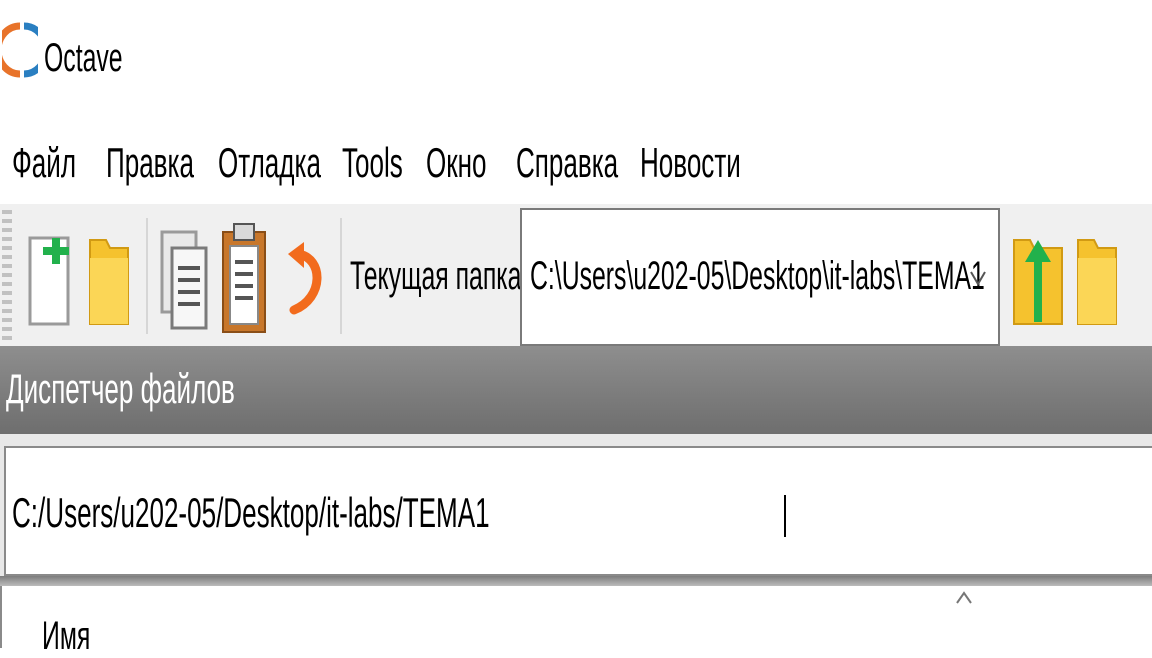 Image resolution: width=1152 pixels, height=658 pixels. Describe the element at coordinates (120, 388) in the screenshot. I see `file-browser-title: Диспетчер файлов` at that location.